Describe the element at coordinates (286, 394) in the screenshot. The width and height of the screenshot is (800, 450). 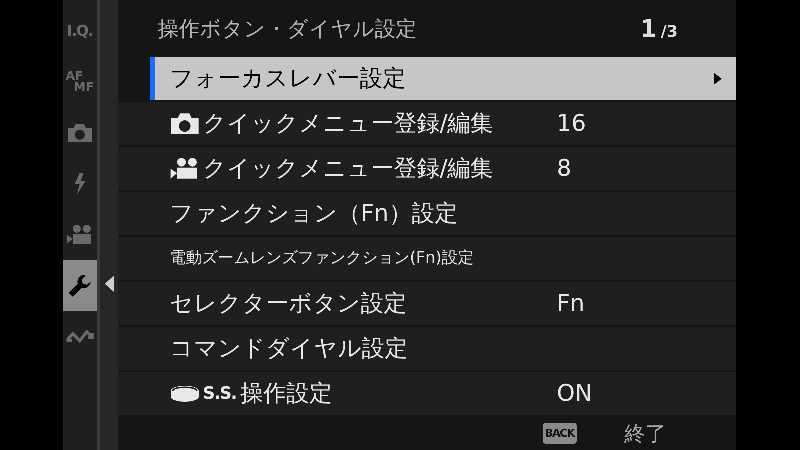
I see `menu-item-label: 操作設定` at that location.